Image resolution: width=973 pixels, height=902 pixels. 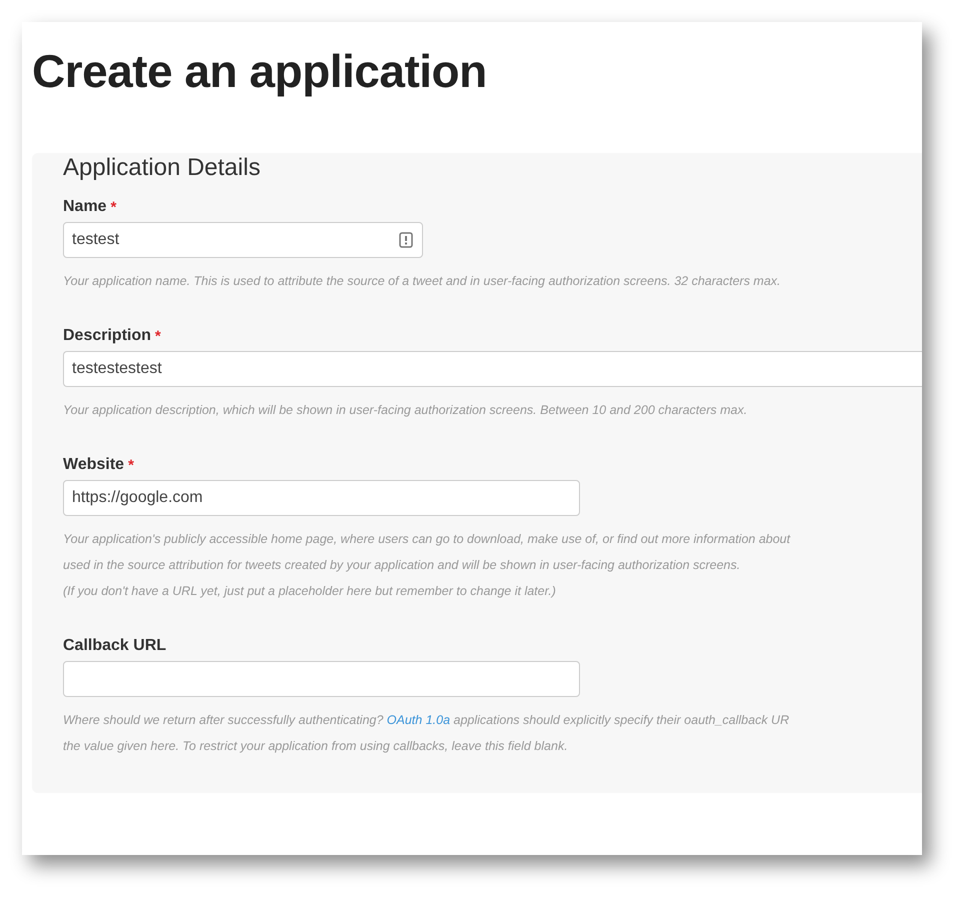 I want to click on help-text: Your application's publicly accessible home page, where users can go to download, make use of, or find out more information about, so click(x=426, y=539).